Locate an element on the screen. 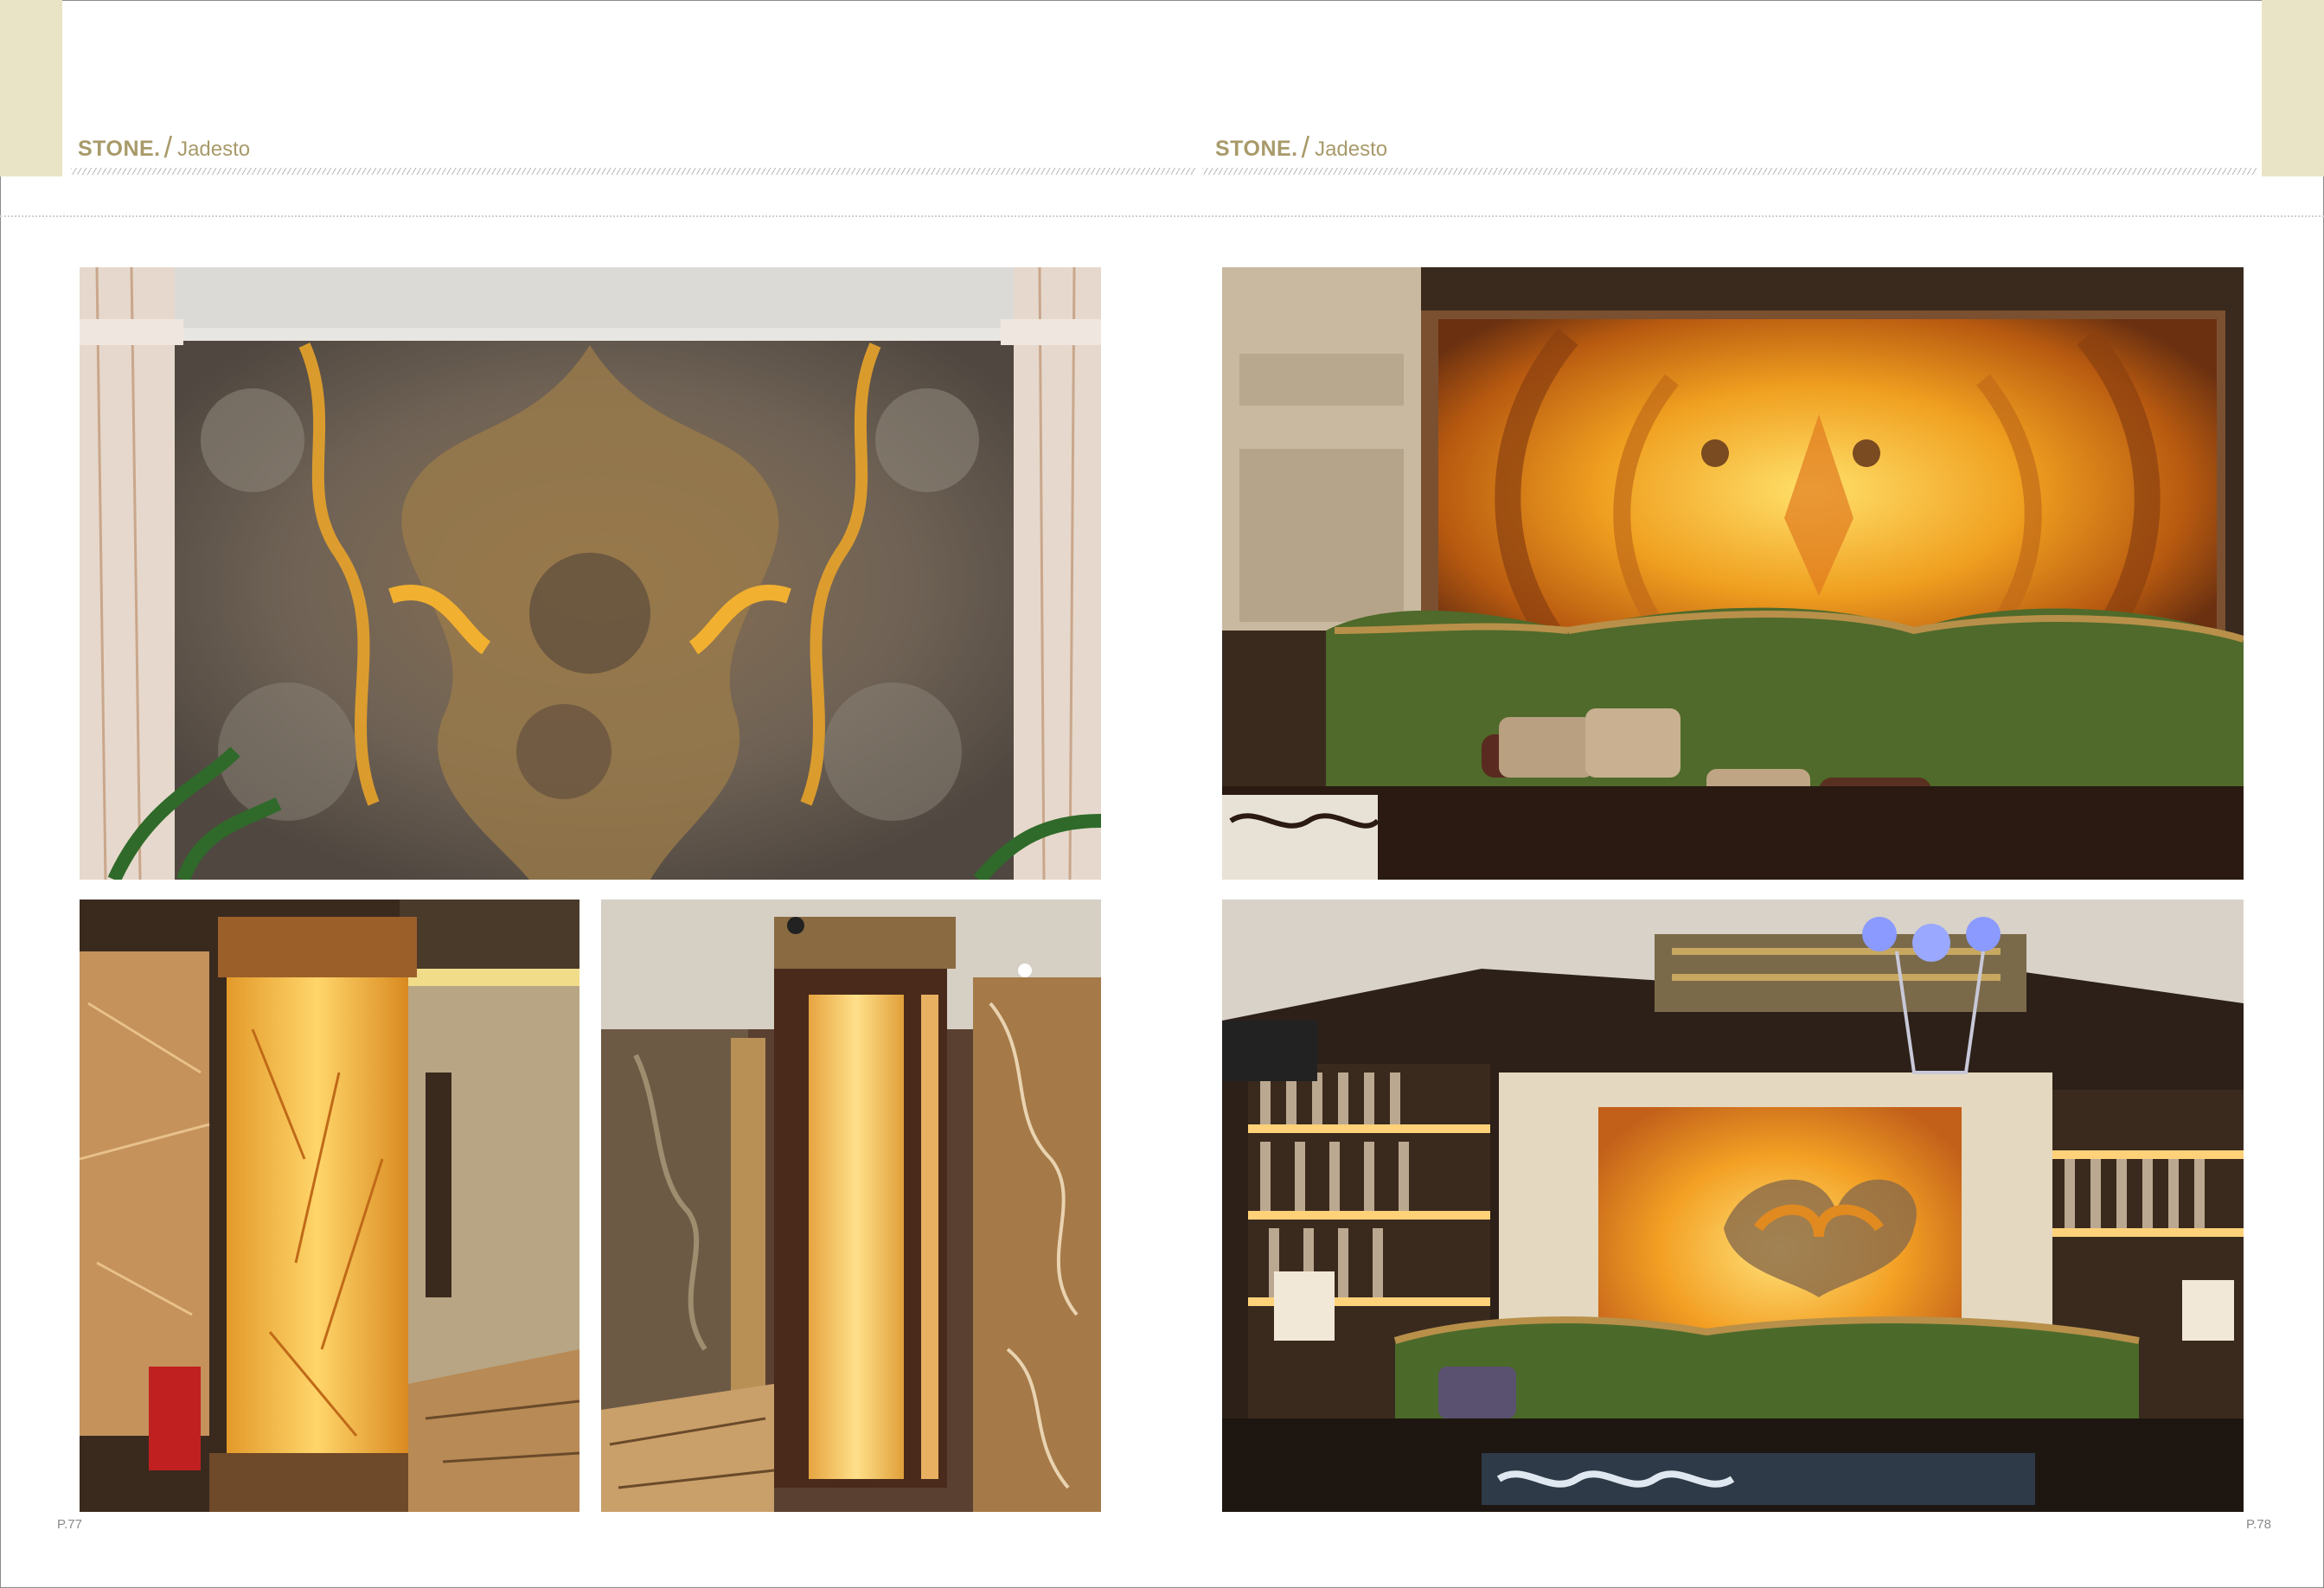 The height and width of the screenshot is (1588, 2324). right-page-header: STONE. / Jadesto is located at coordinates (1301, 147).